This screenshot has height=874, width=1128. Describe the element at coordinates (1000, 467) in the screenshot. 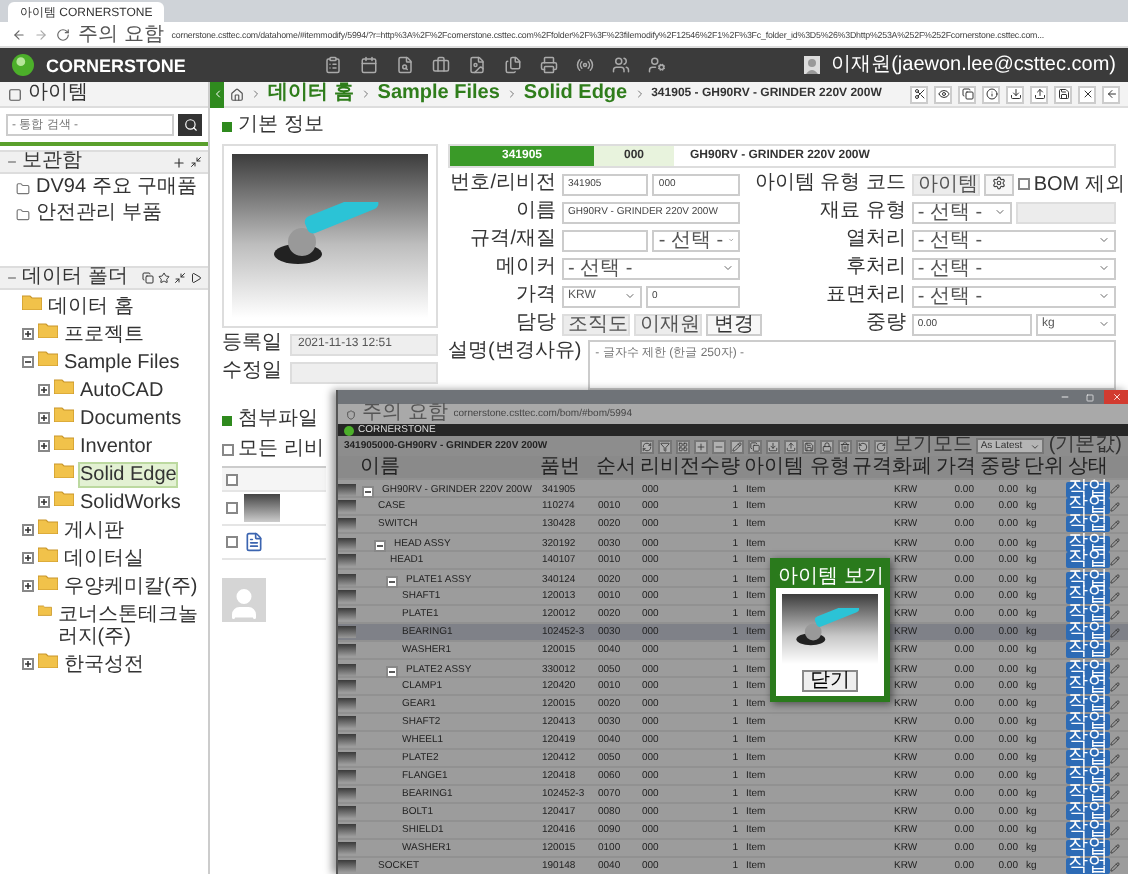

I see `column-header: 중량` at that location.